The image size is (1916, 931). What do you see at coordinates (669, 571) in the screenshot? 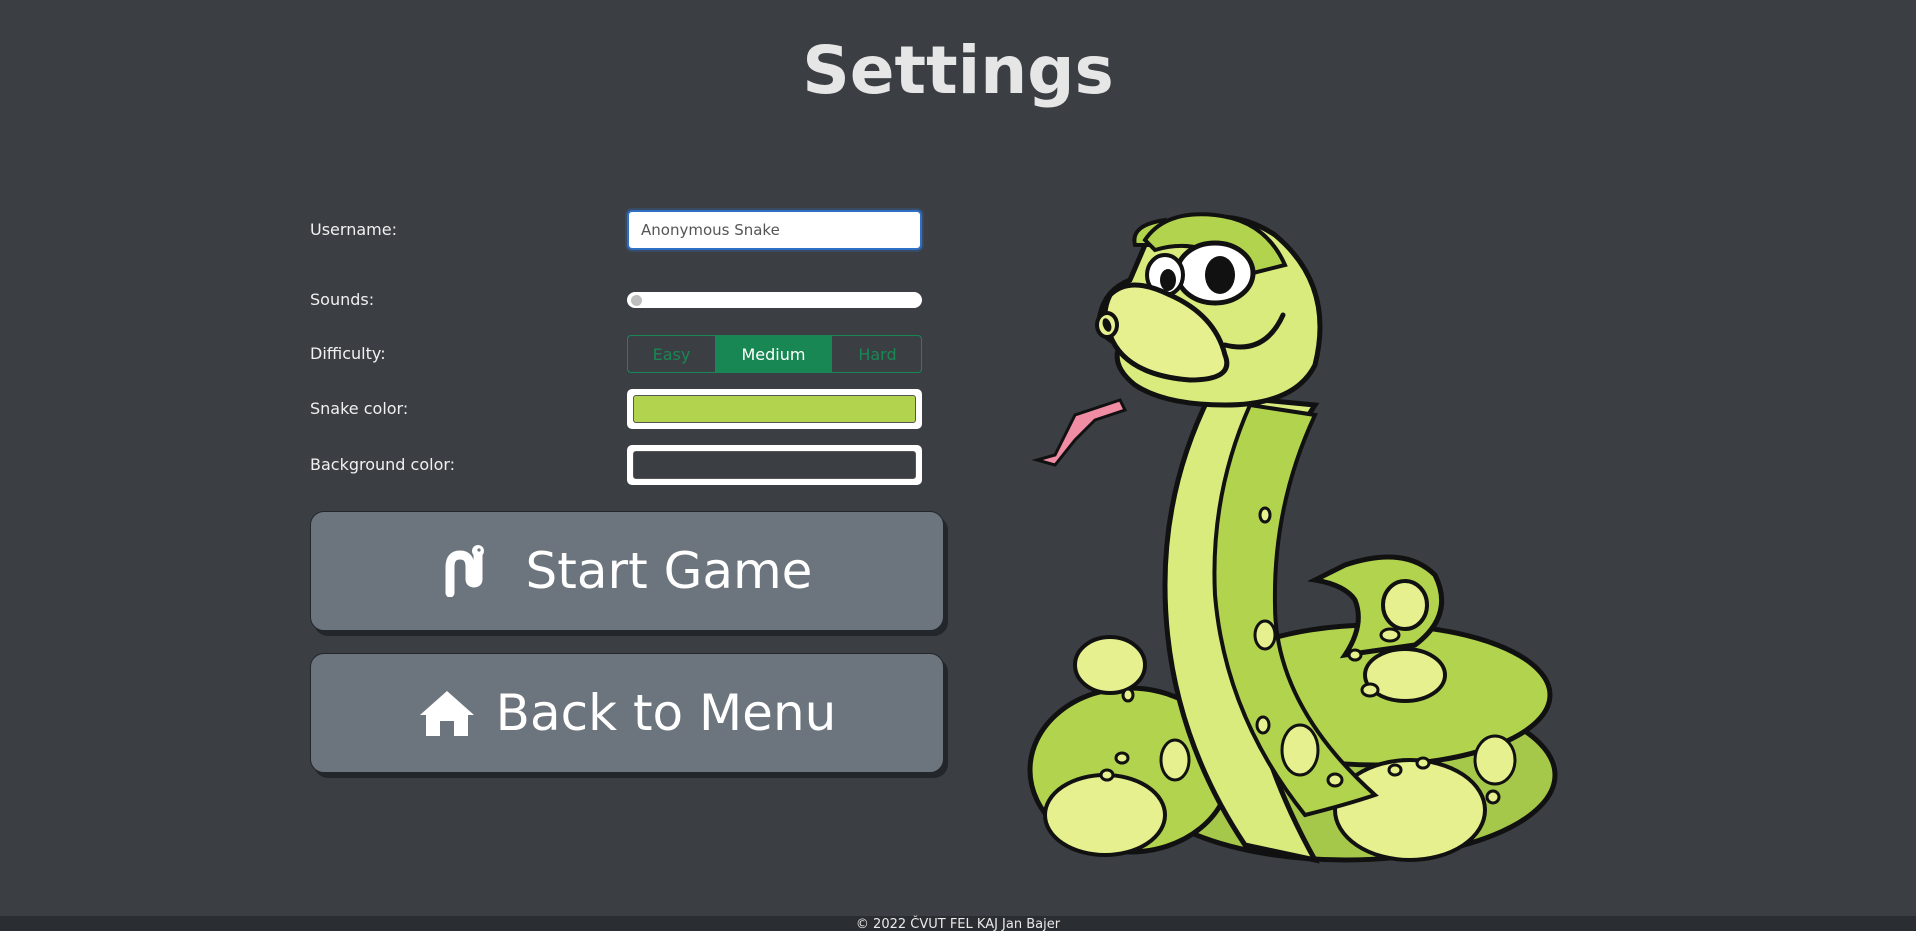
I see `start-game-label: Start Game` at bounding box center [669, 571].